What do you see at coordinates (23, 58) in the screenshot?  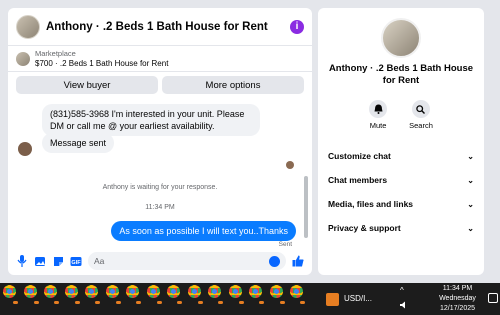 I see `listing-thumbnail` at bounding box center [23, 58].